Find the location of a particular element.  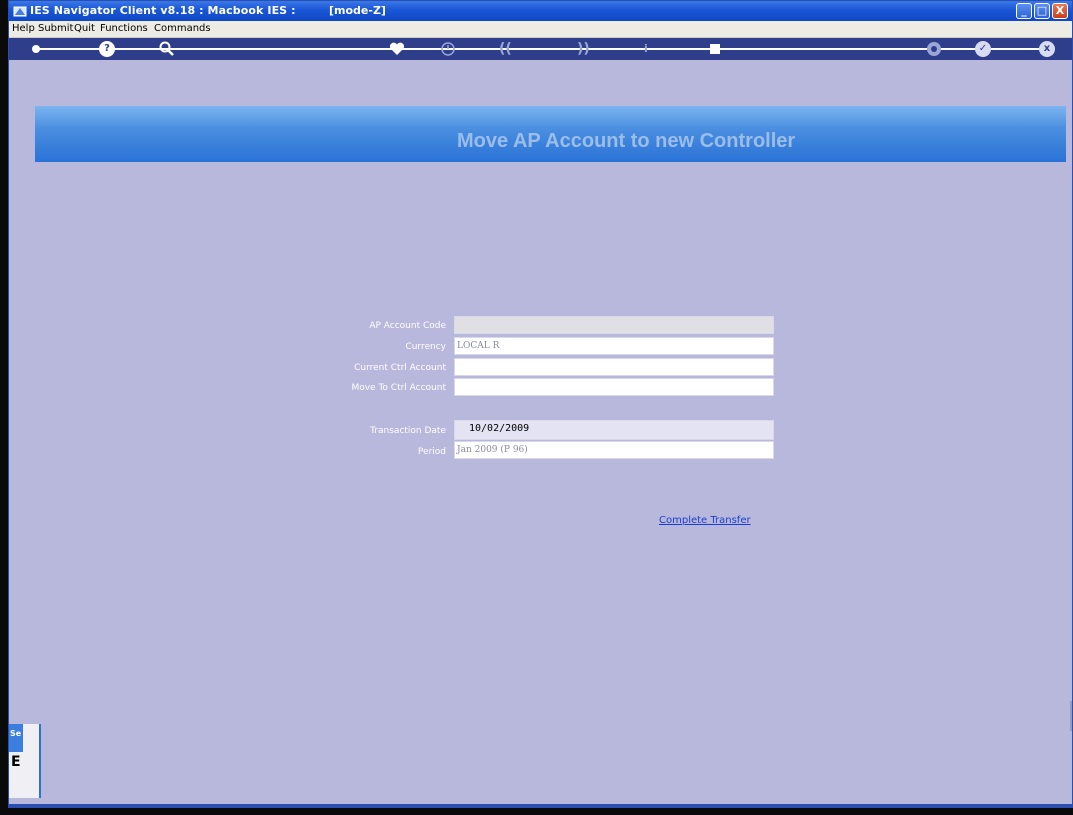

close-icon: X is located at coordinates (1060, 10).